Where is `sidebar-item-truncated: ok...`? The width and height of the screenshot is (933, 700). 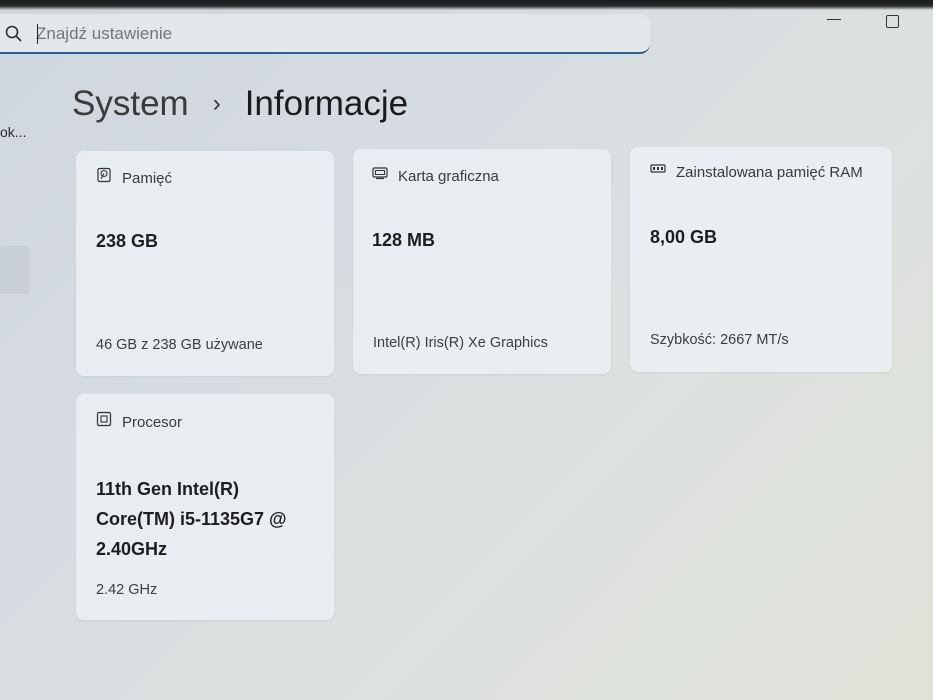
sidebar-item-truncated: ok... is located at coordinates (13, 132).